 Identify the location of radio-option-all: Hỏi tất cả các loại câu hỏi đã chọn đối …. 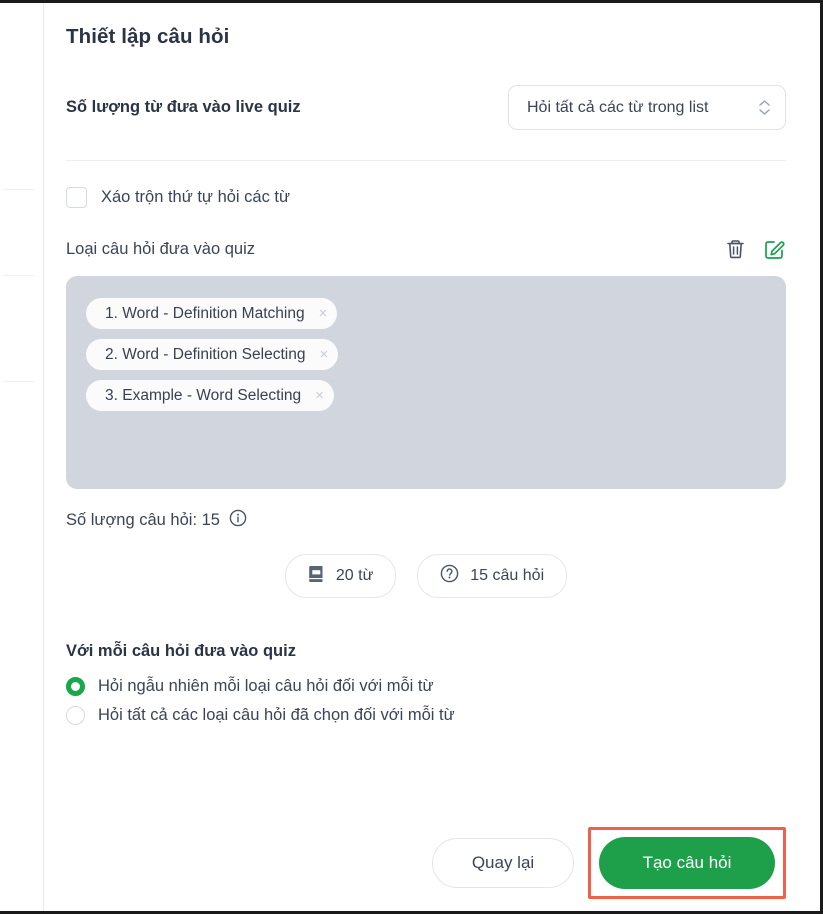
(426, 715).